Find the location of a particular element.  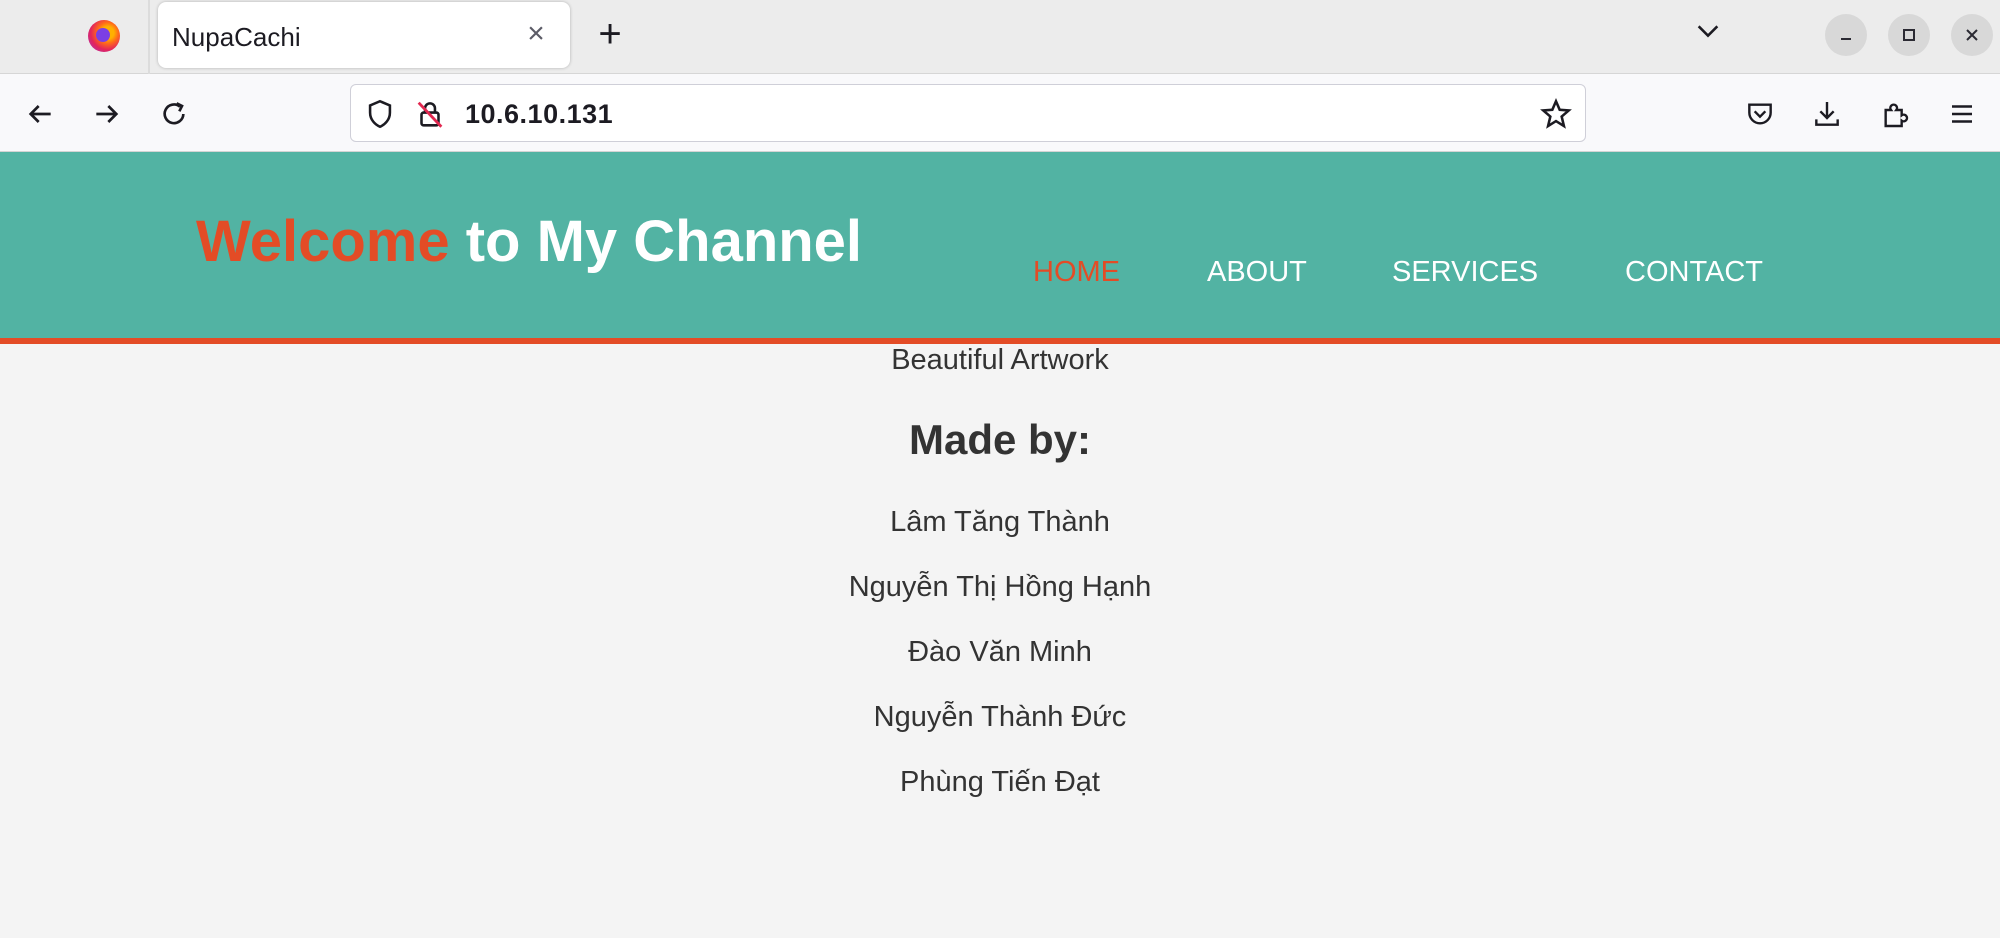

tab-separator is located at coordinates (149, 37).